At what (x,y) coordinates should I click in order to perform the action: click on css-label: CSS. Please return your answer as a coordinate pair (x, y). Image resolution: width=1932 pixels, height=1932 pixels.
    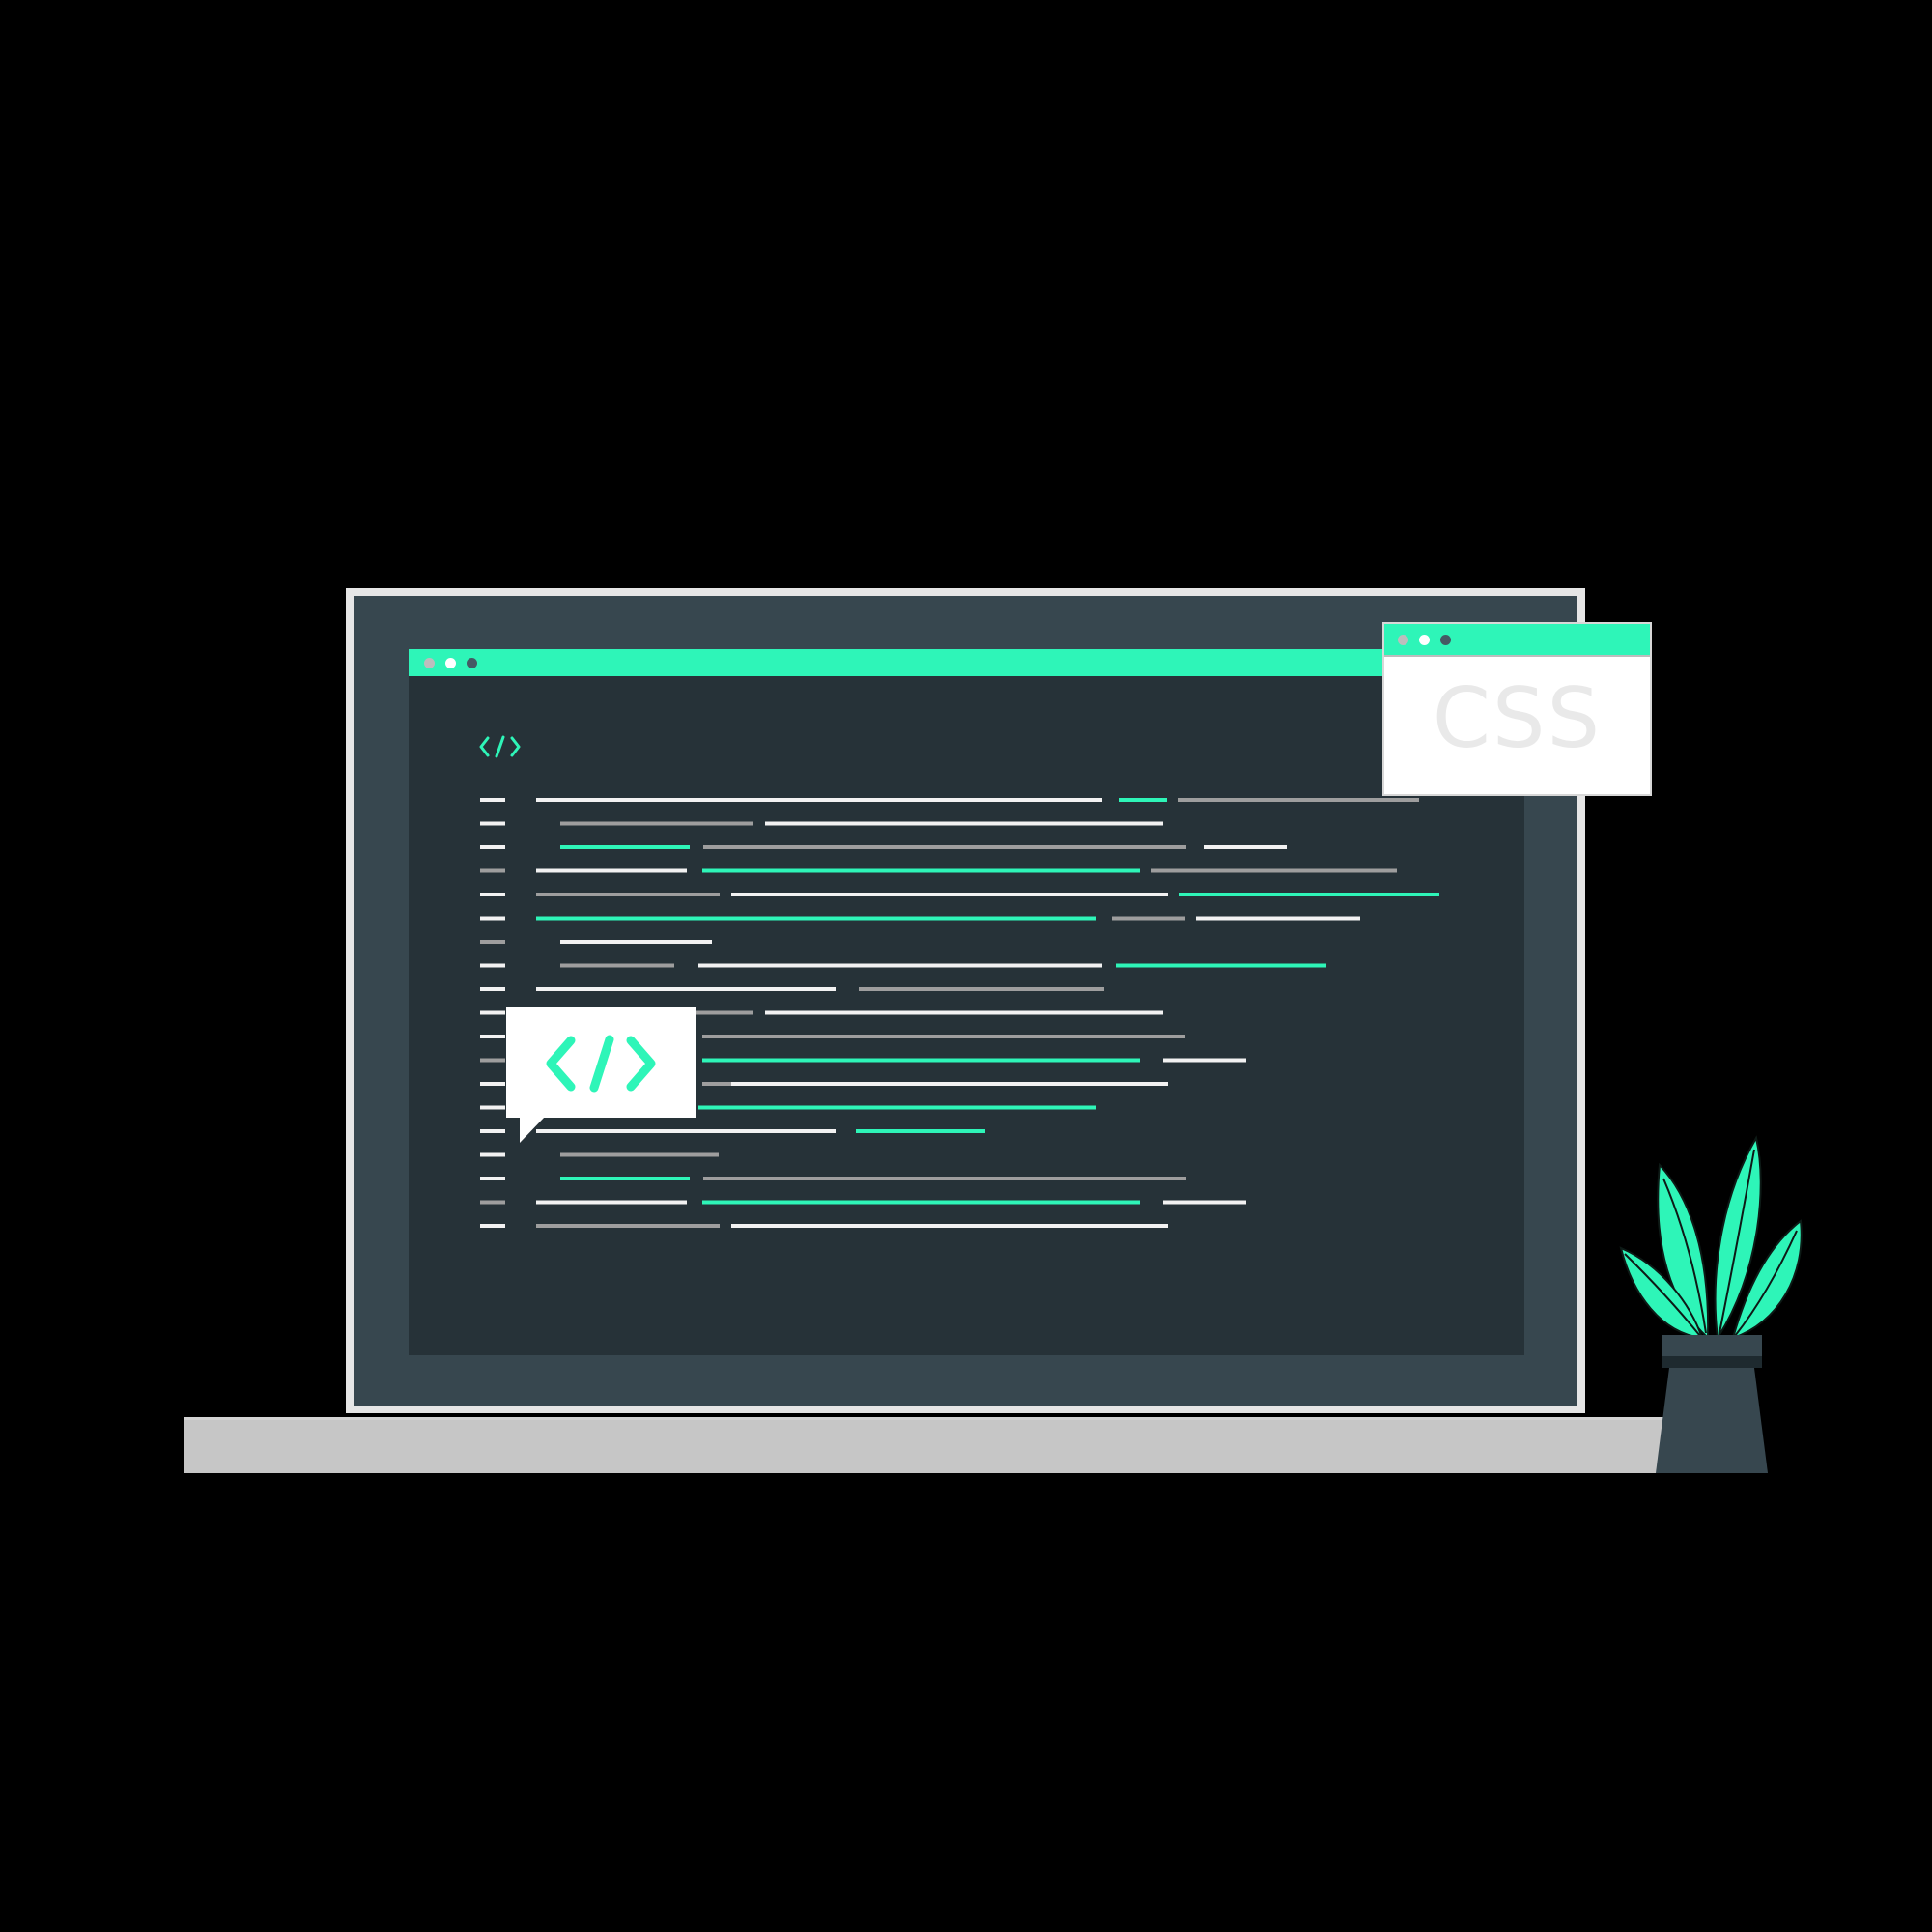
    Looking at the image, I should click on (1517, 718).